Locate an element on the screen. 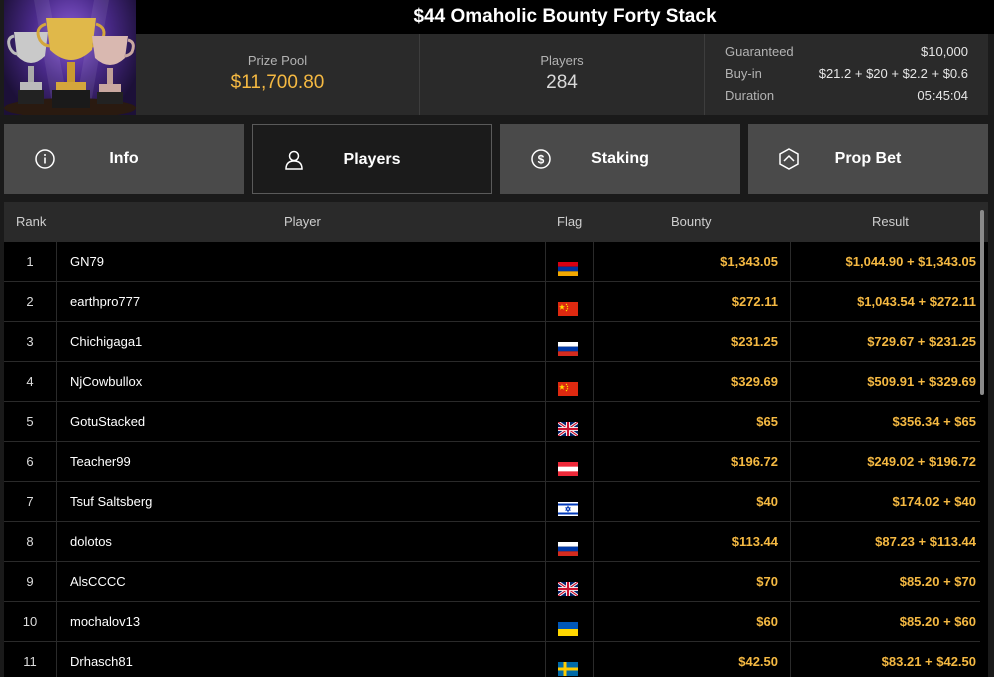  tab-info-label: Info is located at coordinates (124, 158).